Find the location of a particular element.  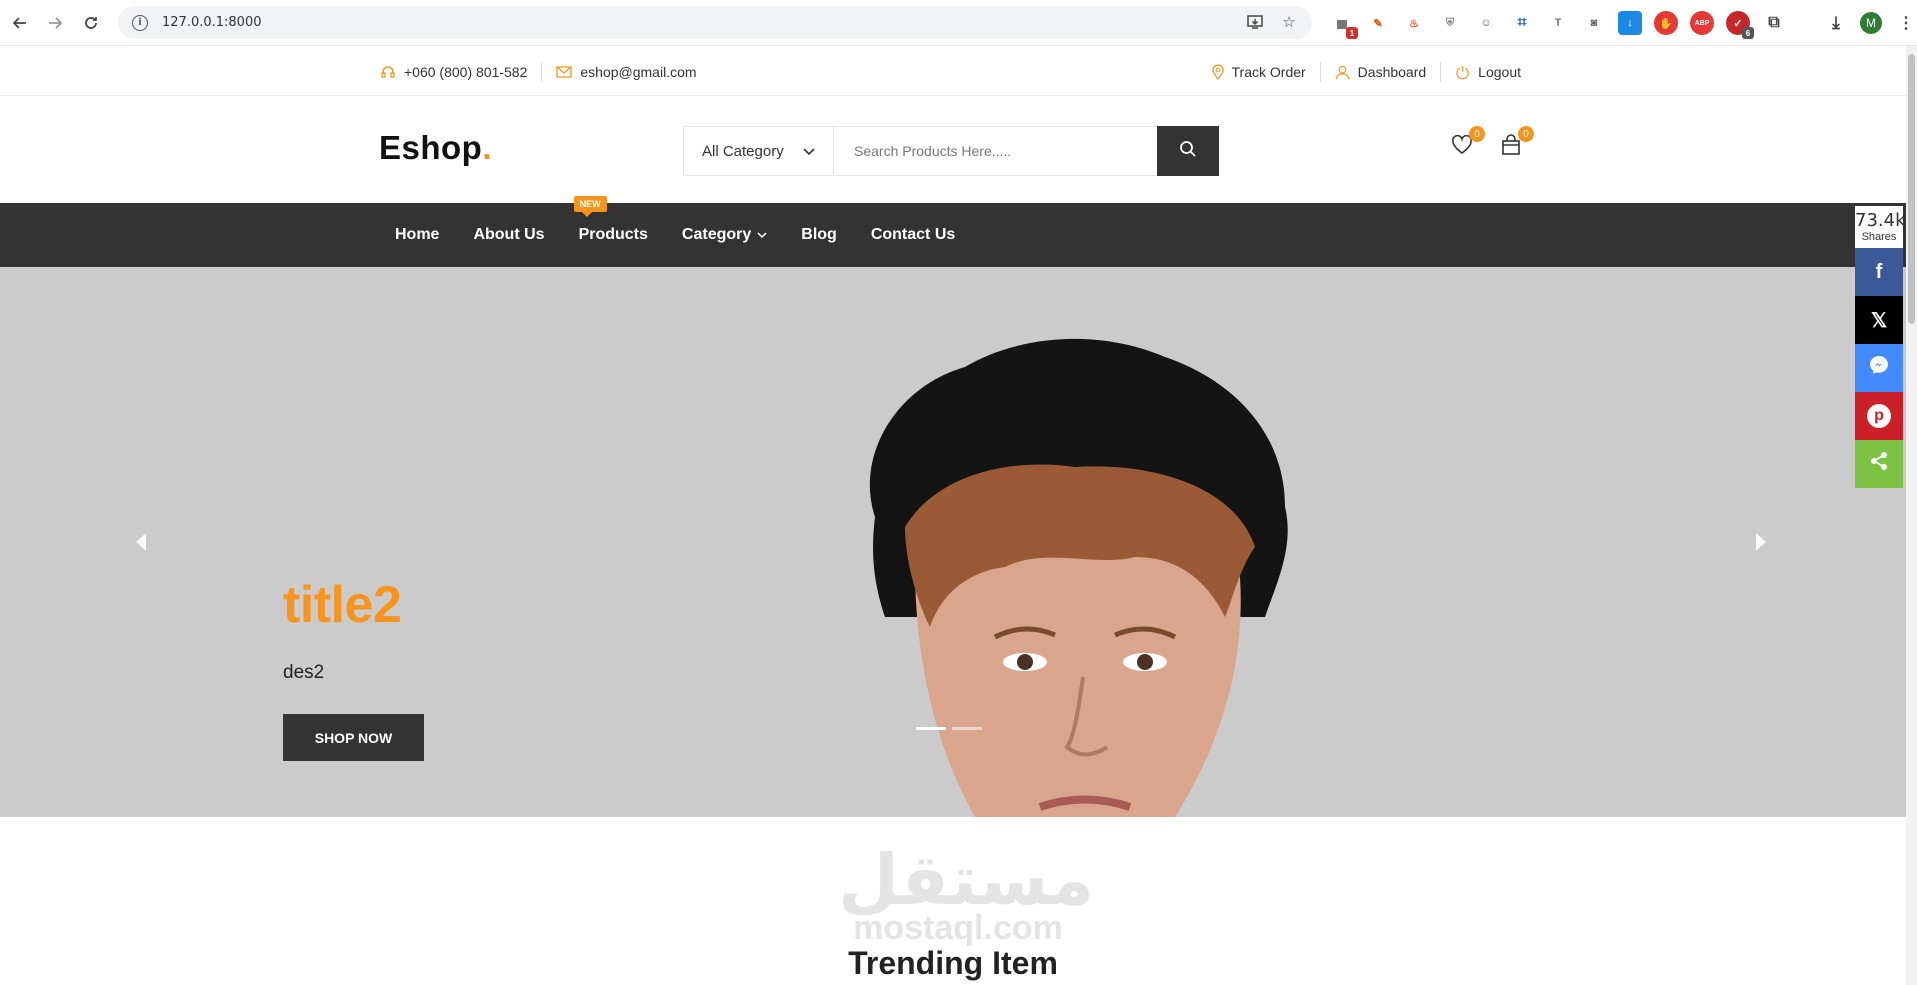

crop-icon: ⌗ is located at coordinates (1522, 23).